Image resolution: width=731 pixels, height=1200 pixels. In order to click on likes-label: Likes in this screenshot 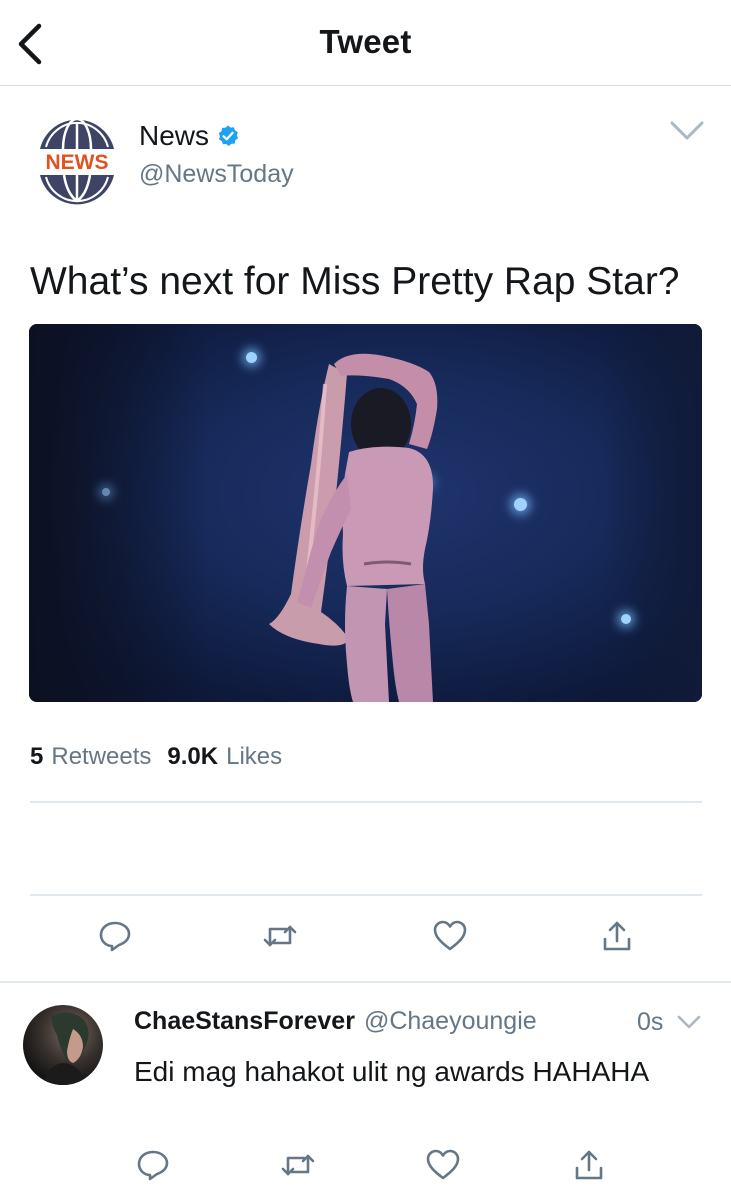, I will do `click(254, 756)`.